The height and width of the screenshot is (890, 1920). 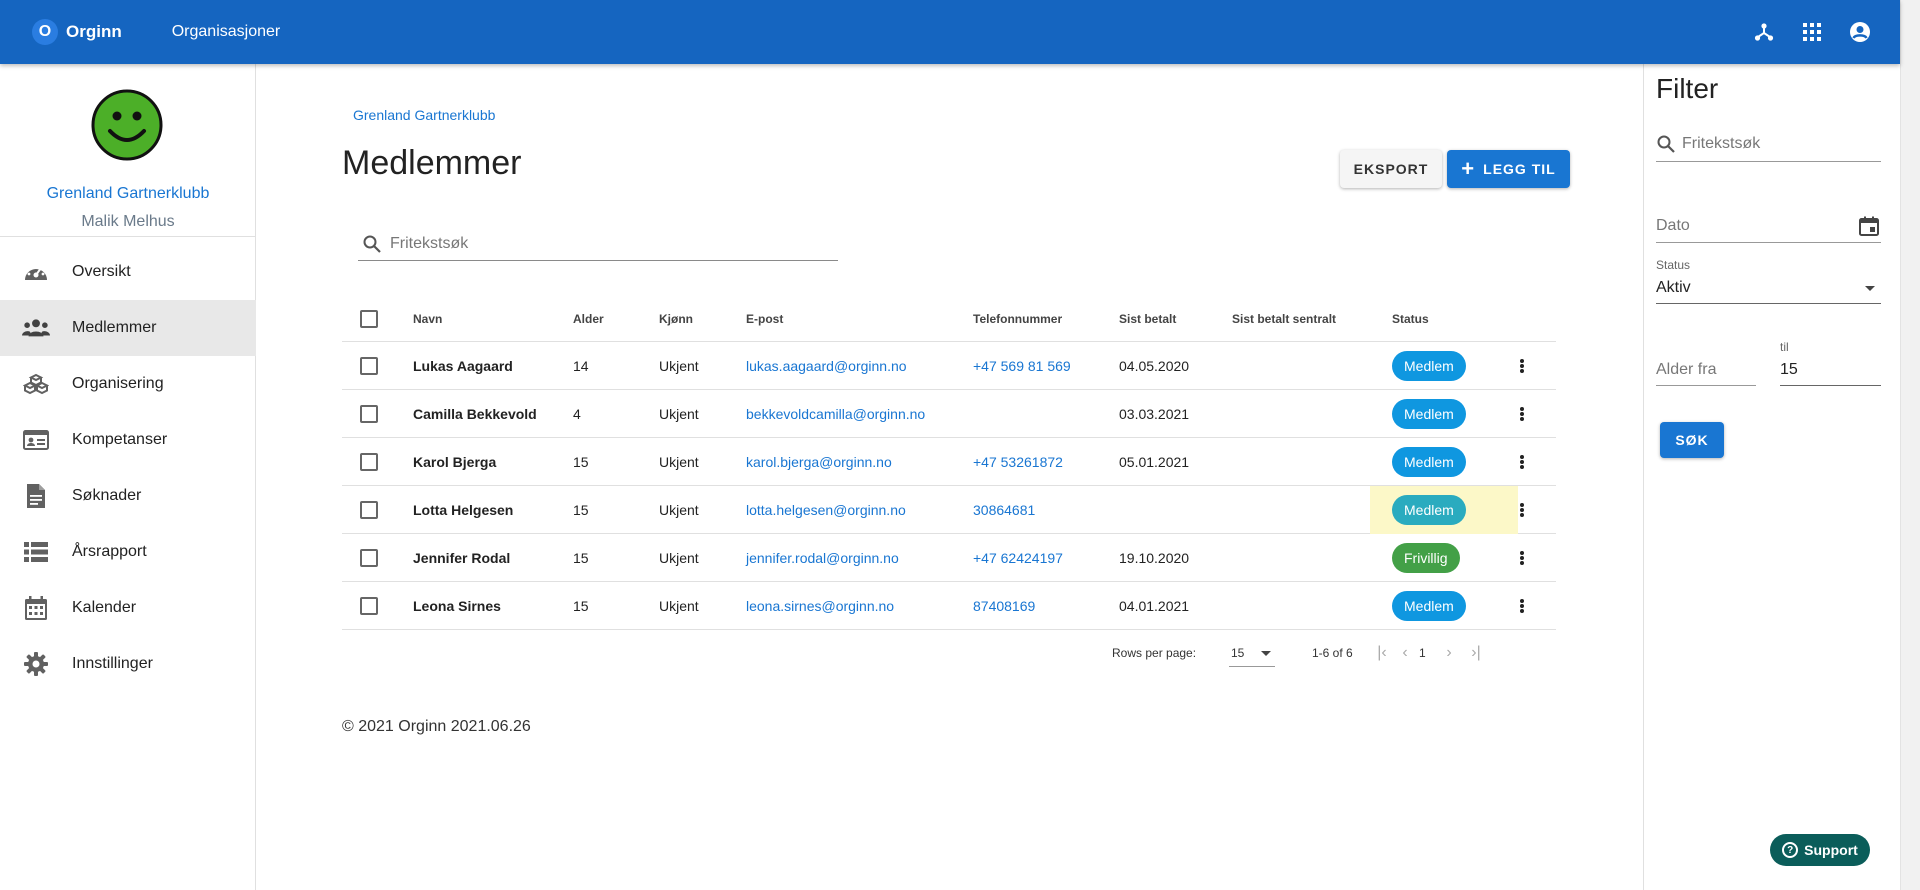 I want to click on sidebar-item-kompetanser: Kompetanser, so click(x=128, y=440).